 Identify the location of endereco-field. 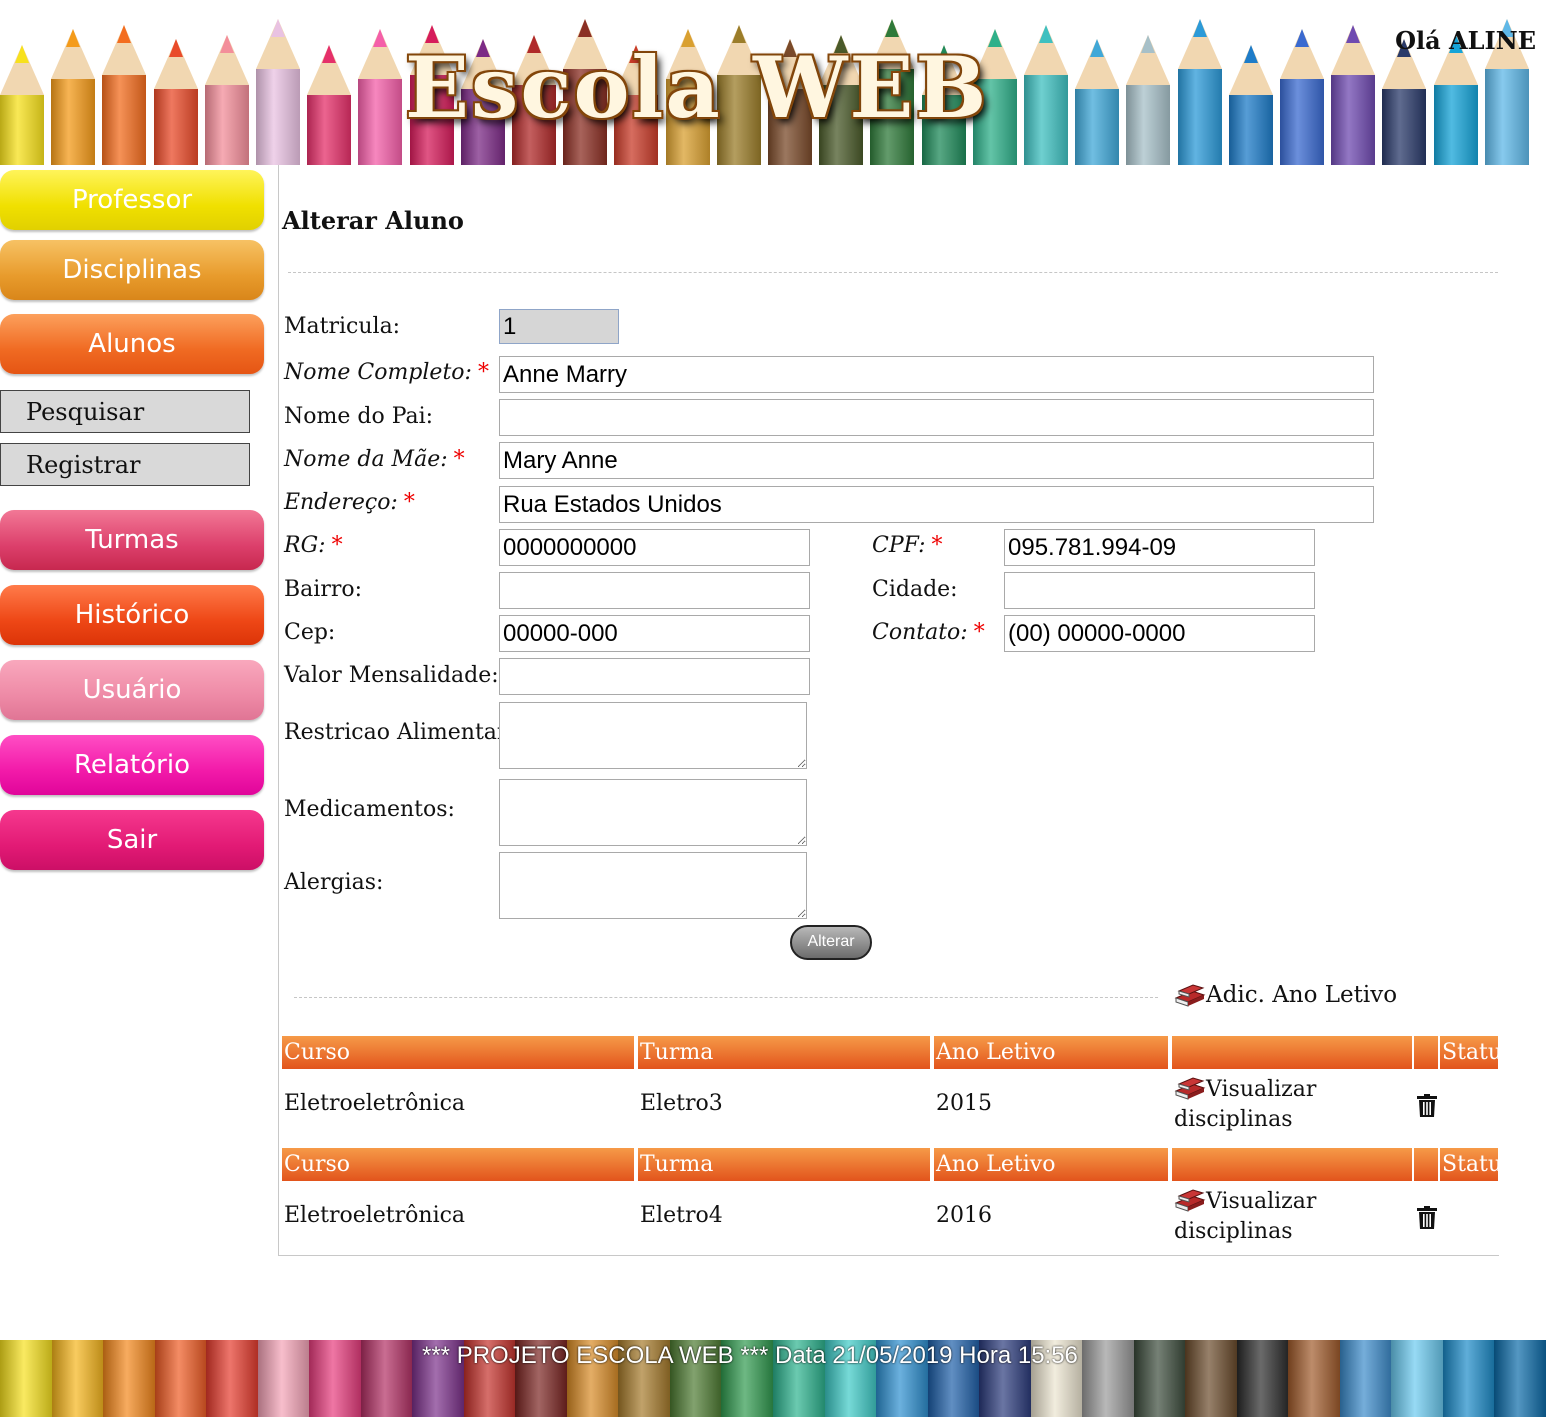
(936, 504).